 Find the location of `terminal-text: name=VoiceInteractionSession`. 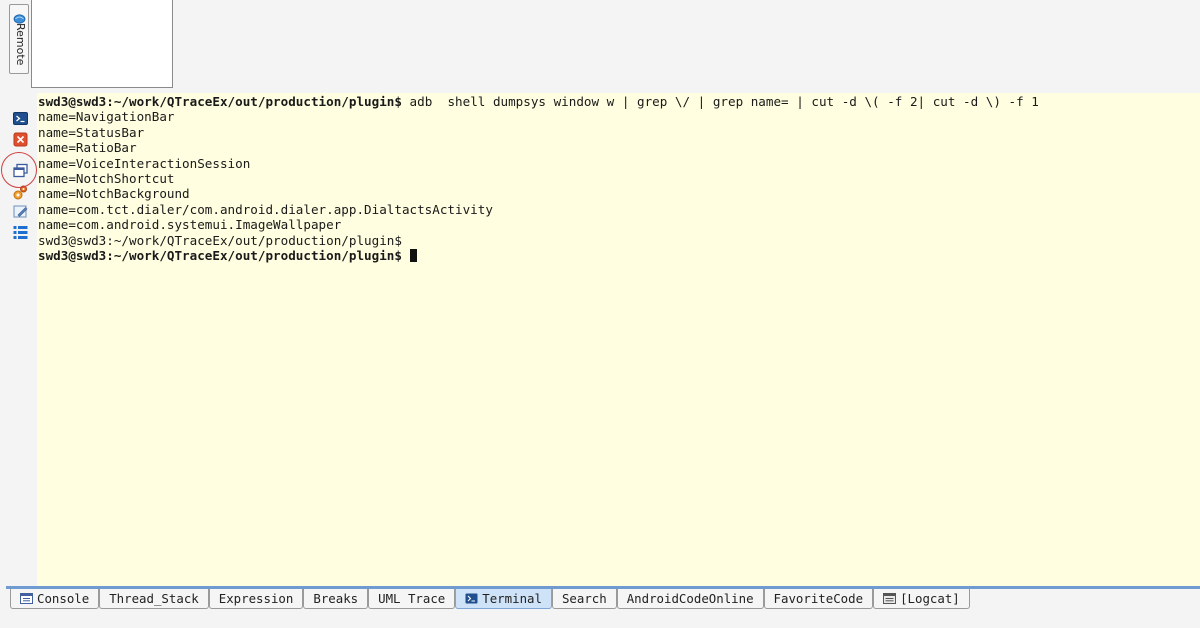

terminal-text: name=VoiceInteractionSession is located at coordinates (144, 163).